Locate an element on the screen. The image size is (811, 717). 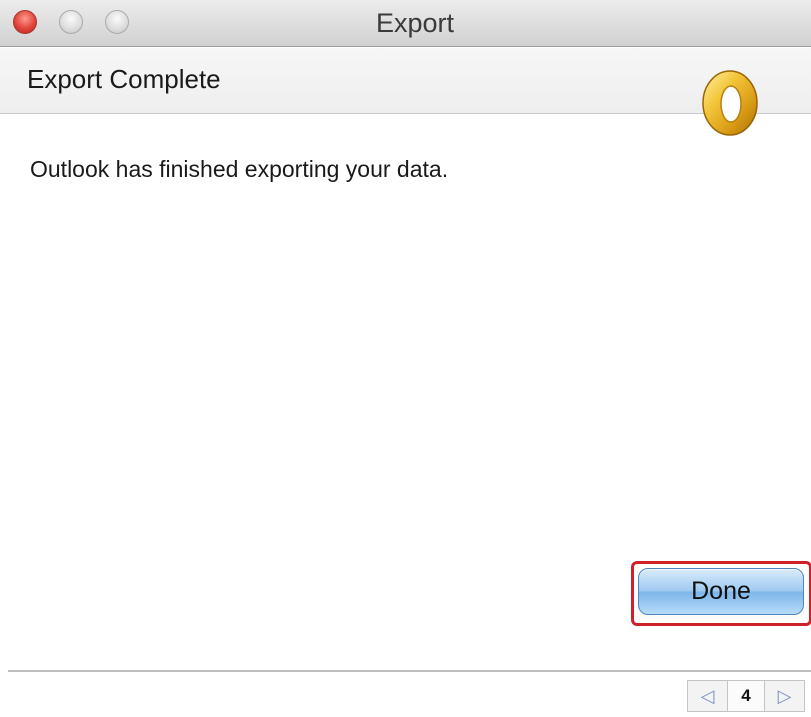
window-title: Export is located at coordinates (415, 23).